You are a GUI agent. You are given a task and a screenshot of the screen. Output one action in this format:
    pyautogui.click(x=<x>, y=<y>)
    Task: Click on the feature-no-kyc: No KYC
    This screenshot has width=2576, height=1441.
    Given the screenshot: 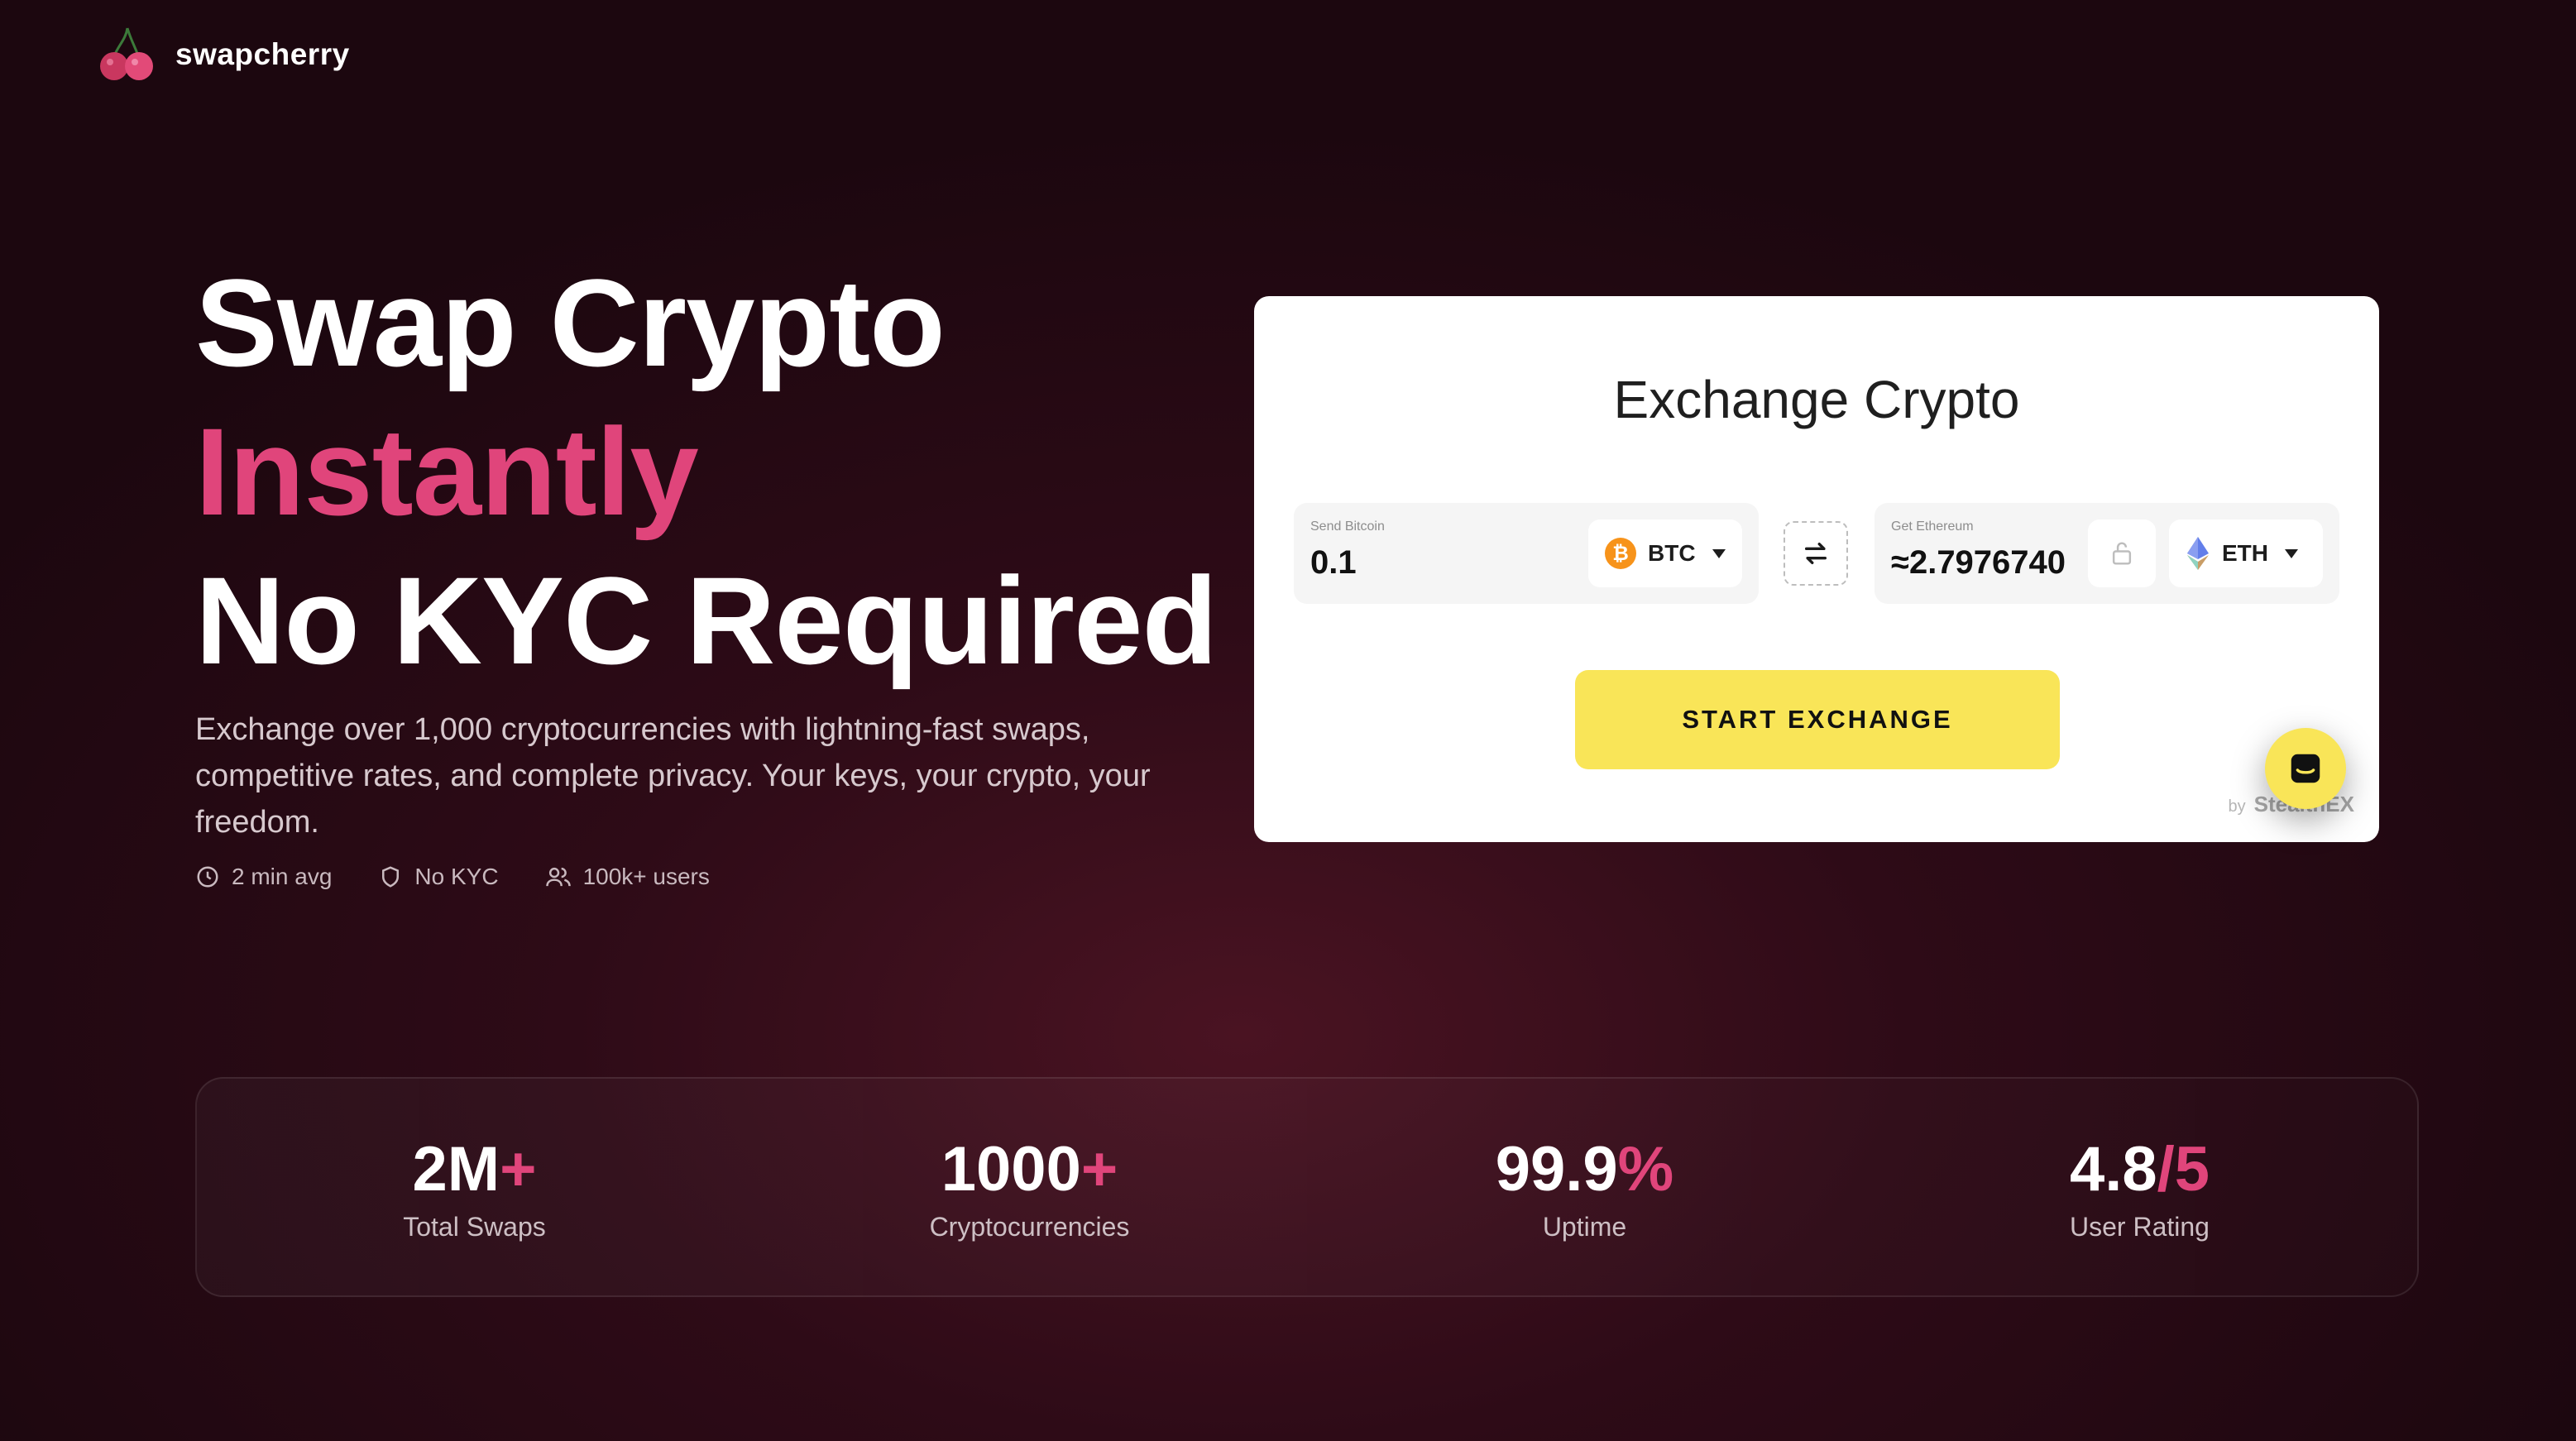 What is the action you would take?
    pyautogui.click(x=438, y=877)
    